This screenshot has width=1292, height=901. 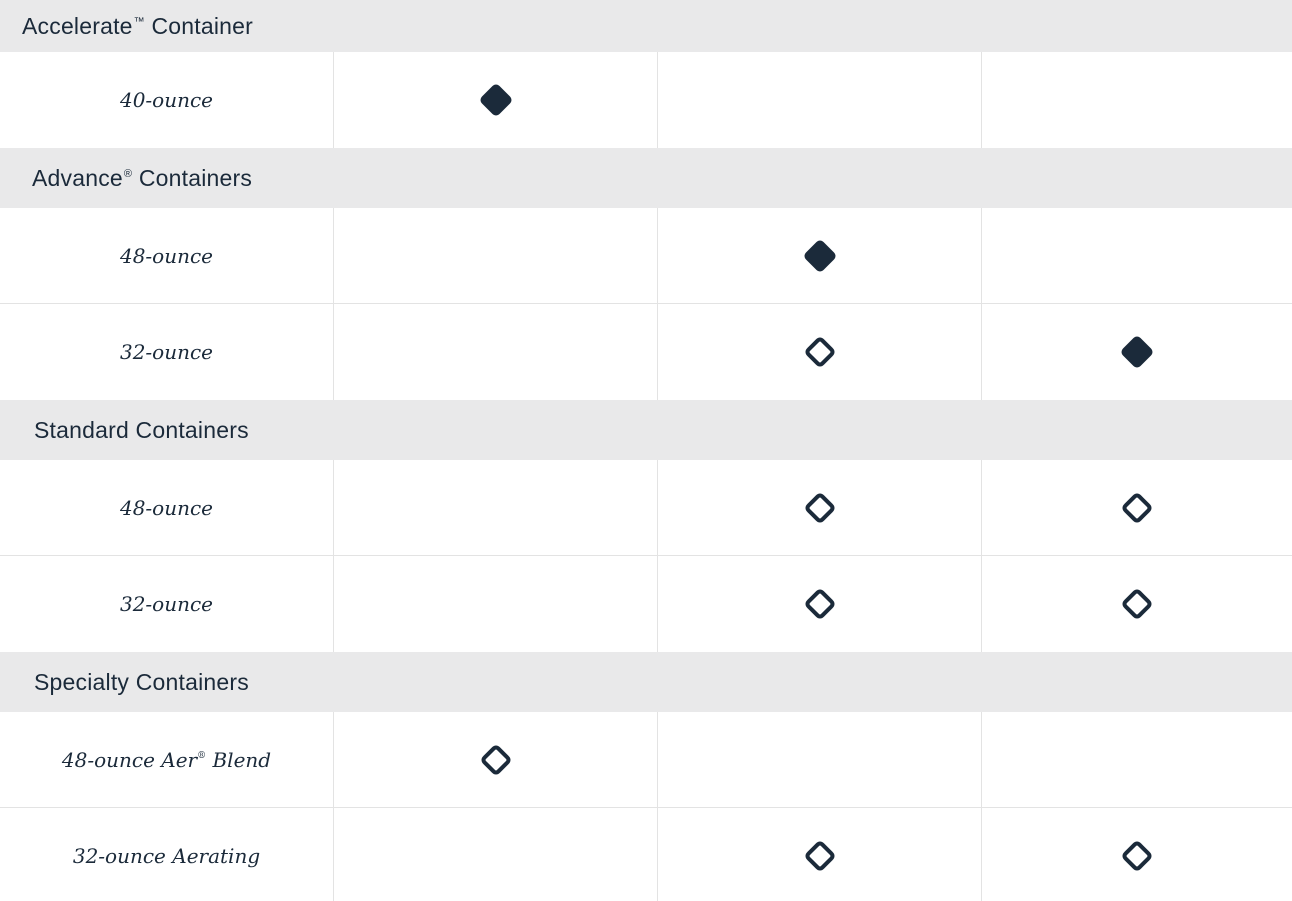 What do you see at coordinates (141, 429) in the screenshot?
I see `group-title: Standard Containers` at bounding box center [141, 429].